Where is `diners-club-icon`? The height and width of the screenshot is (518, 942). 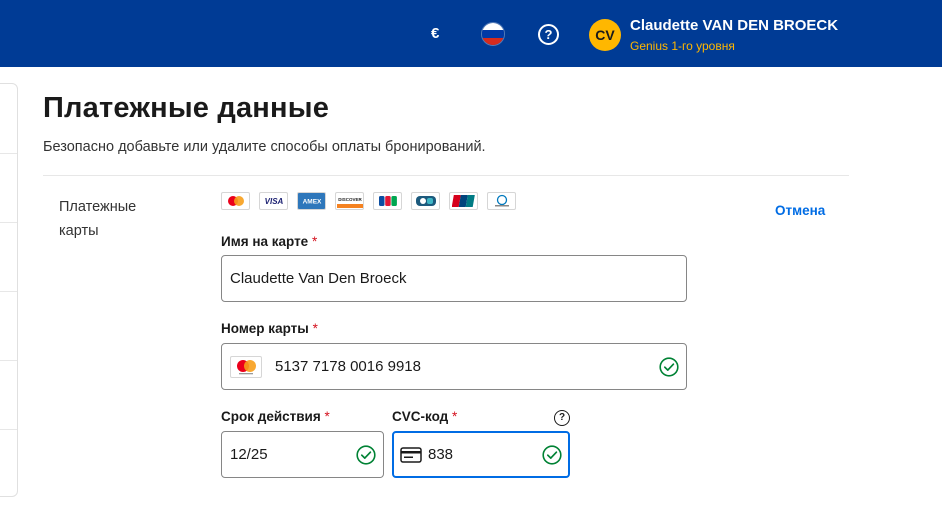 diners-club-icon is located at coordinates (501, 201).